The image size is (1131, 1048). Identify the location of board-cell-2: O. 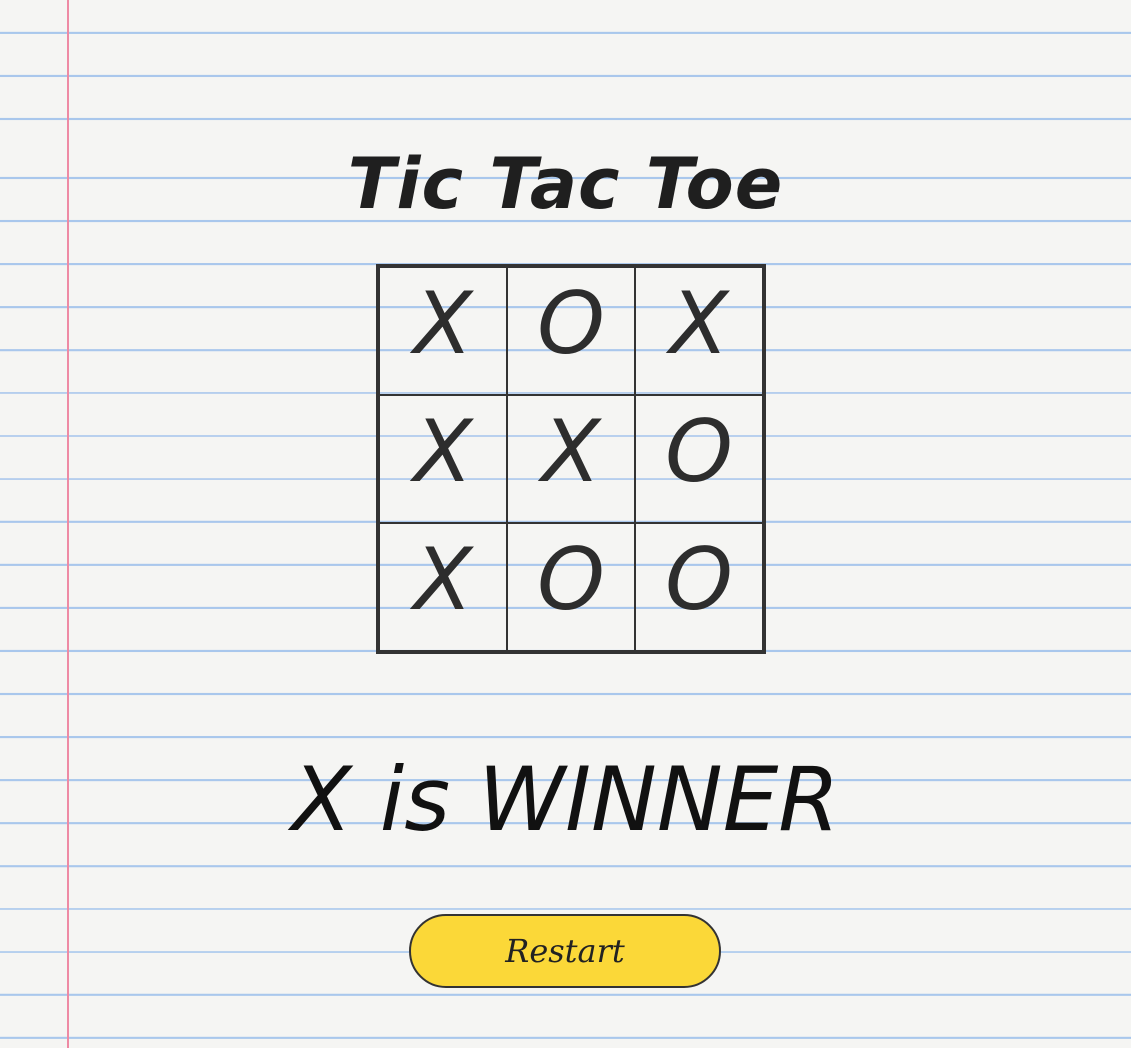
(571, 331).